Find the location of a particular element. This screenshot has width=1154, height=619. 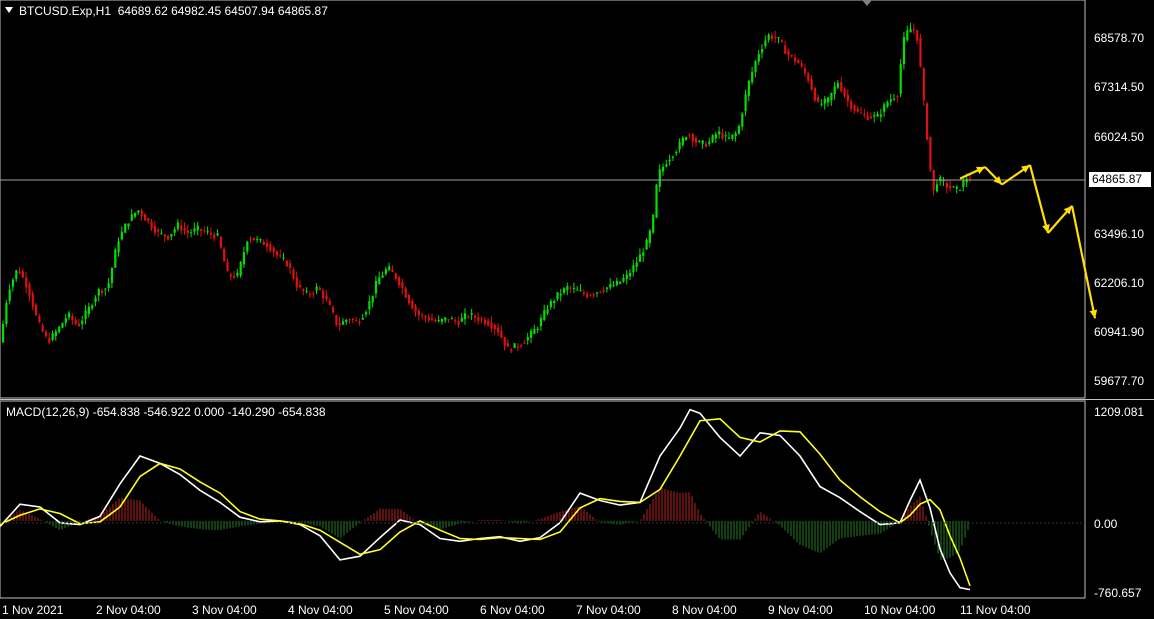

symbol-label: BTCUSD.Exp,H1 is located at coordinates (65, 11).